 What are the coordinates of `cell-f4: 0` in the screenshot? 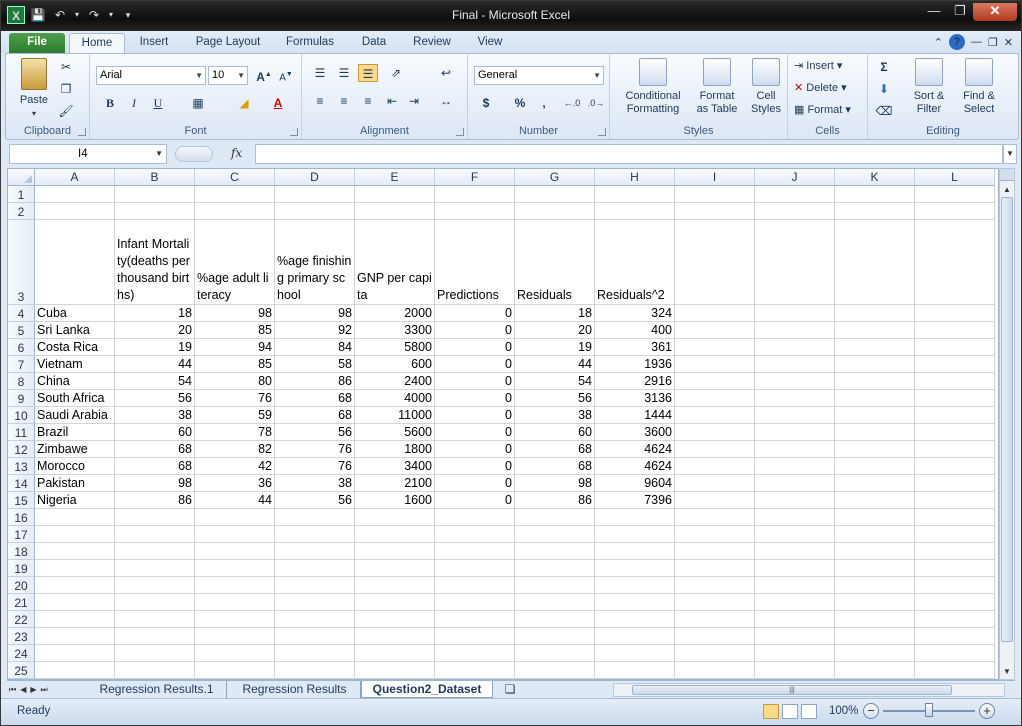 It's located at (475, 313).